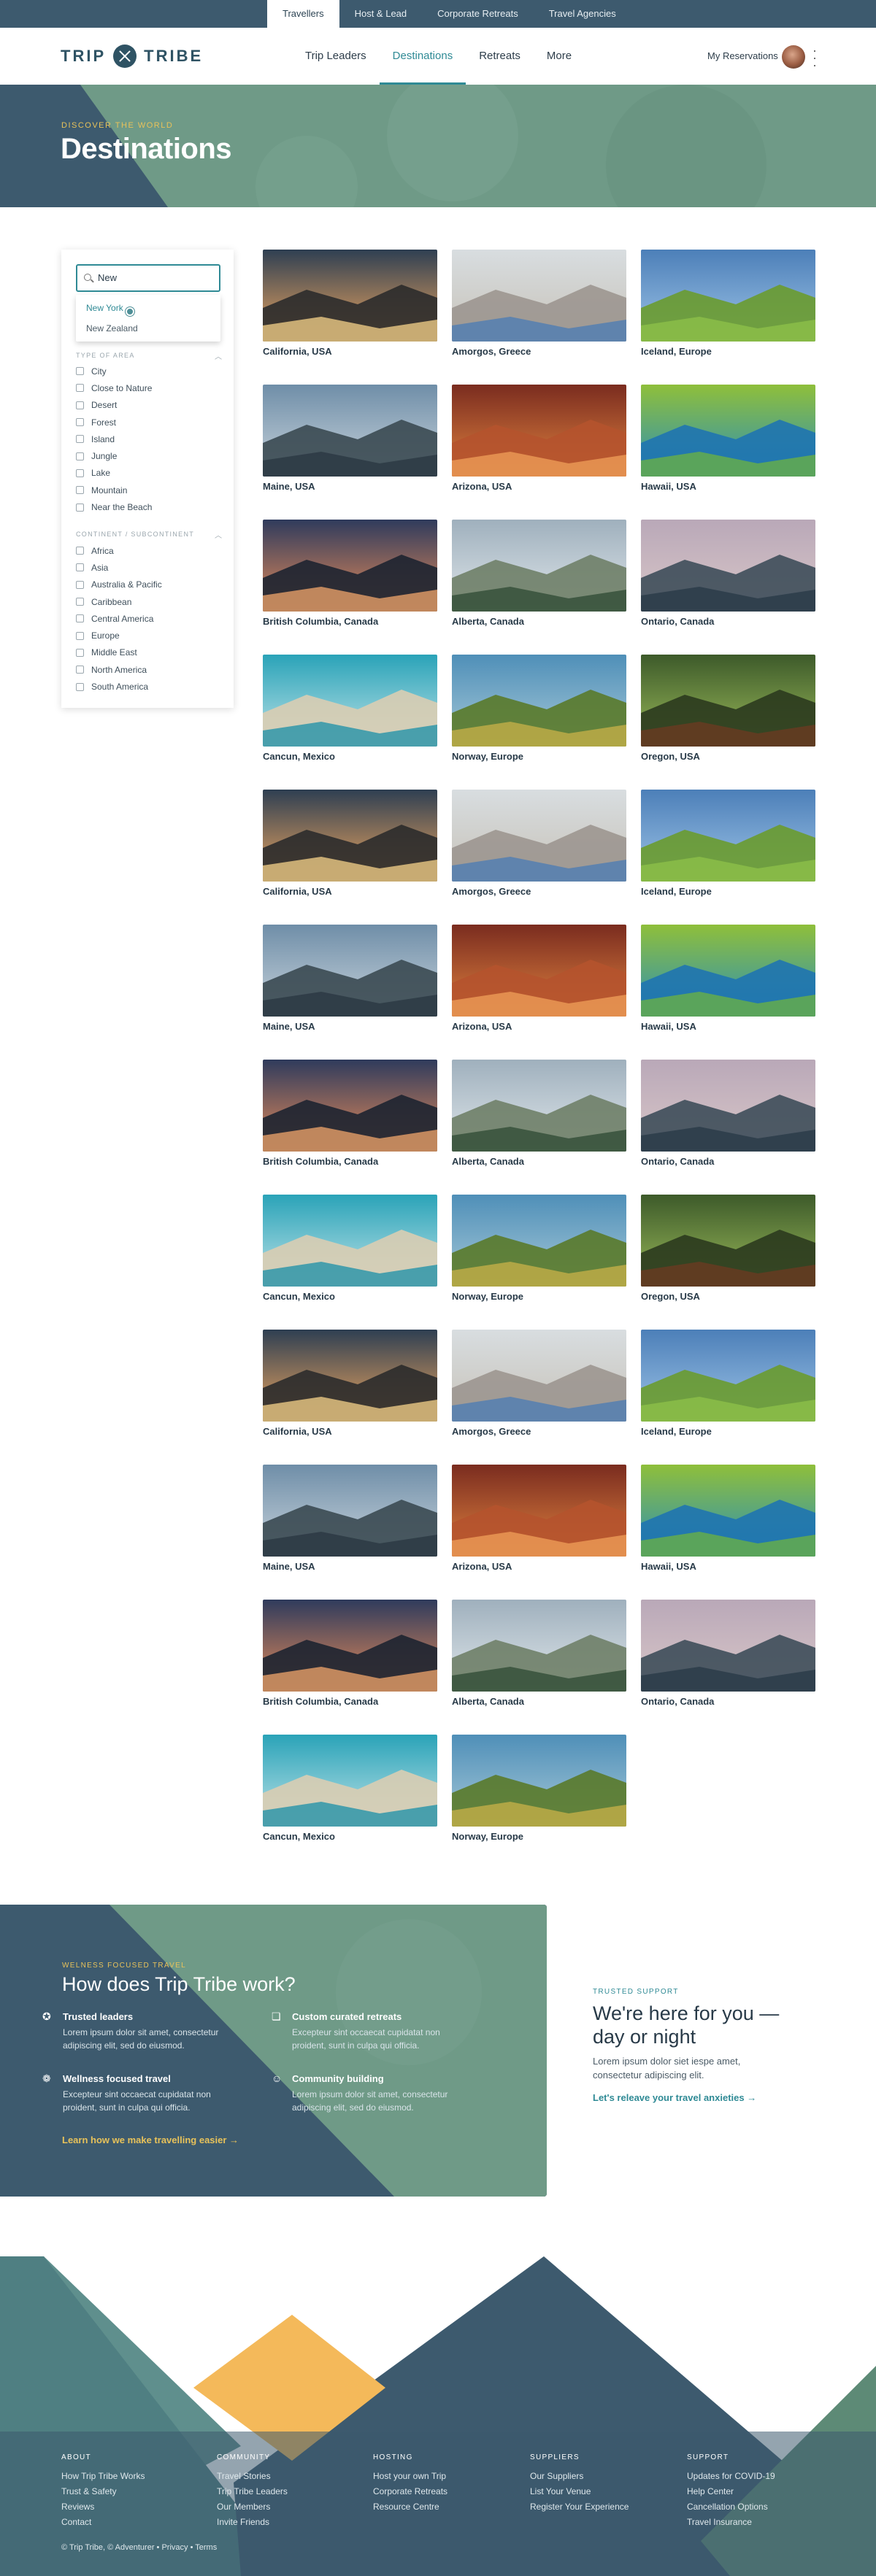  Describe the element at coordinates (702, 2097) in the screenshot. I see `support-link: Let's releave your travel anxieties →` at that location.